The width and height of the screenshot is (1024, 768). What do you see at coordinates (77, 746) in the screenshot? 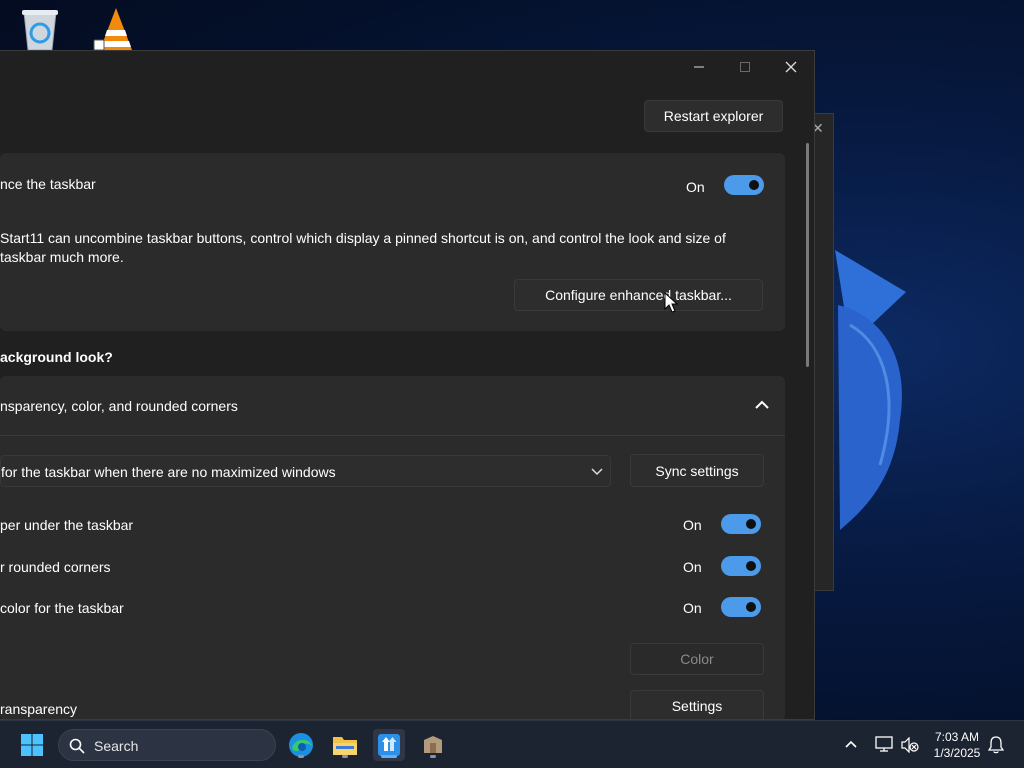
I see `search-icon` at bounding box center [77, 746].